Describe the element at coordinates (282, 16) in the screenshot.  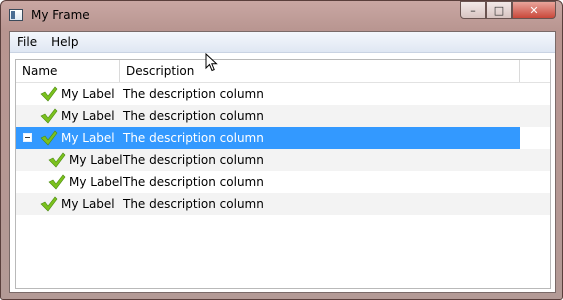
I see `title-bar: My Frame – □ ✕` at that location.